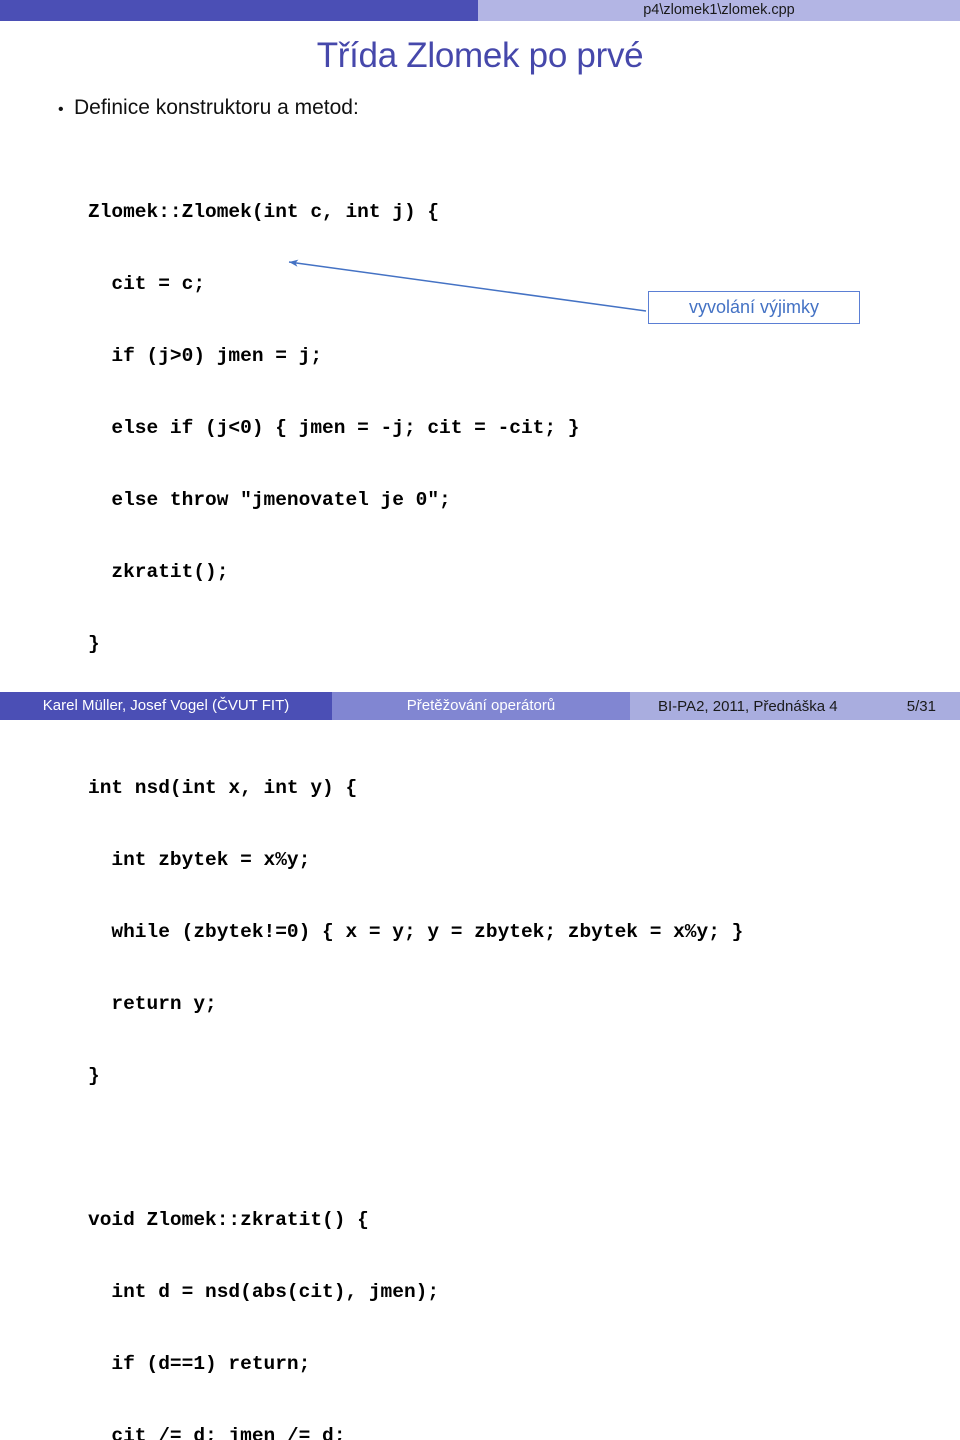 This screenshot has height=1440, width=960. Describe the element at coordinates (719, 10) in the screenshot. I see `source-file-path: p4\zlomek1\zlomek.cpp` at that location.